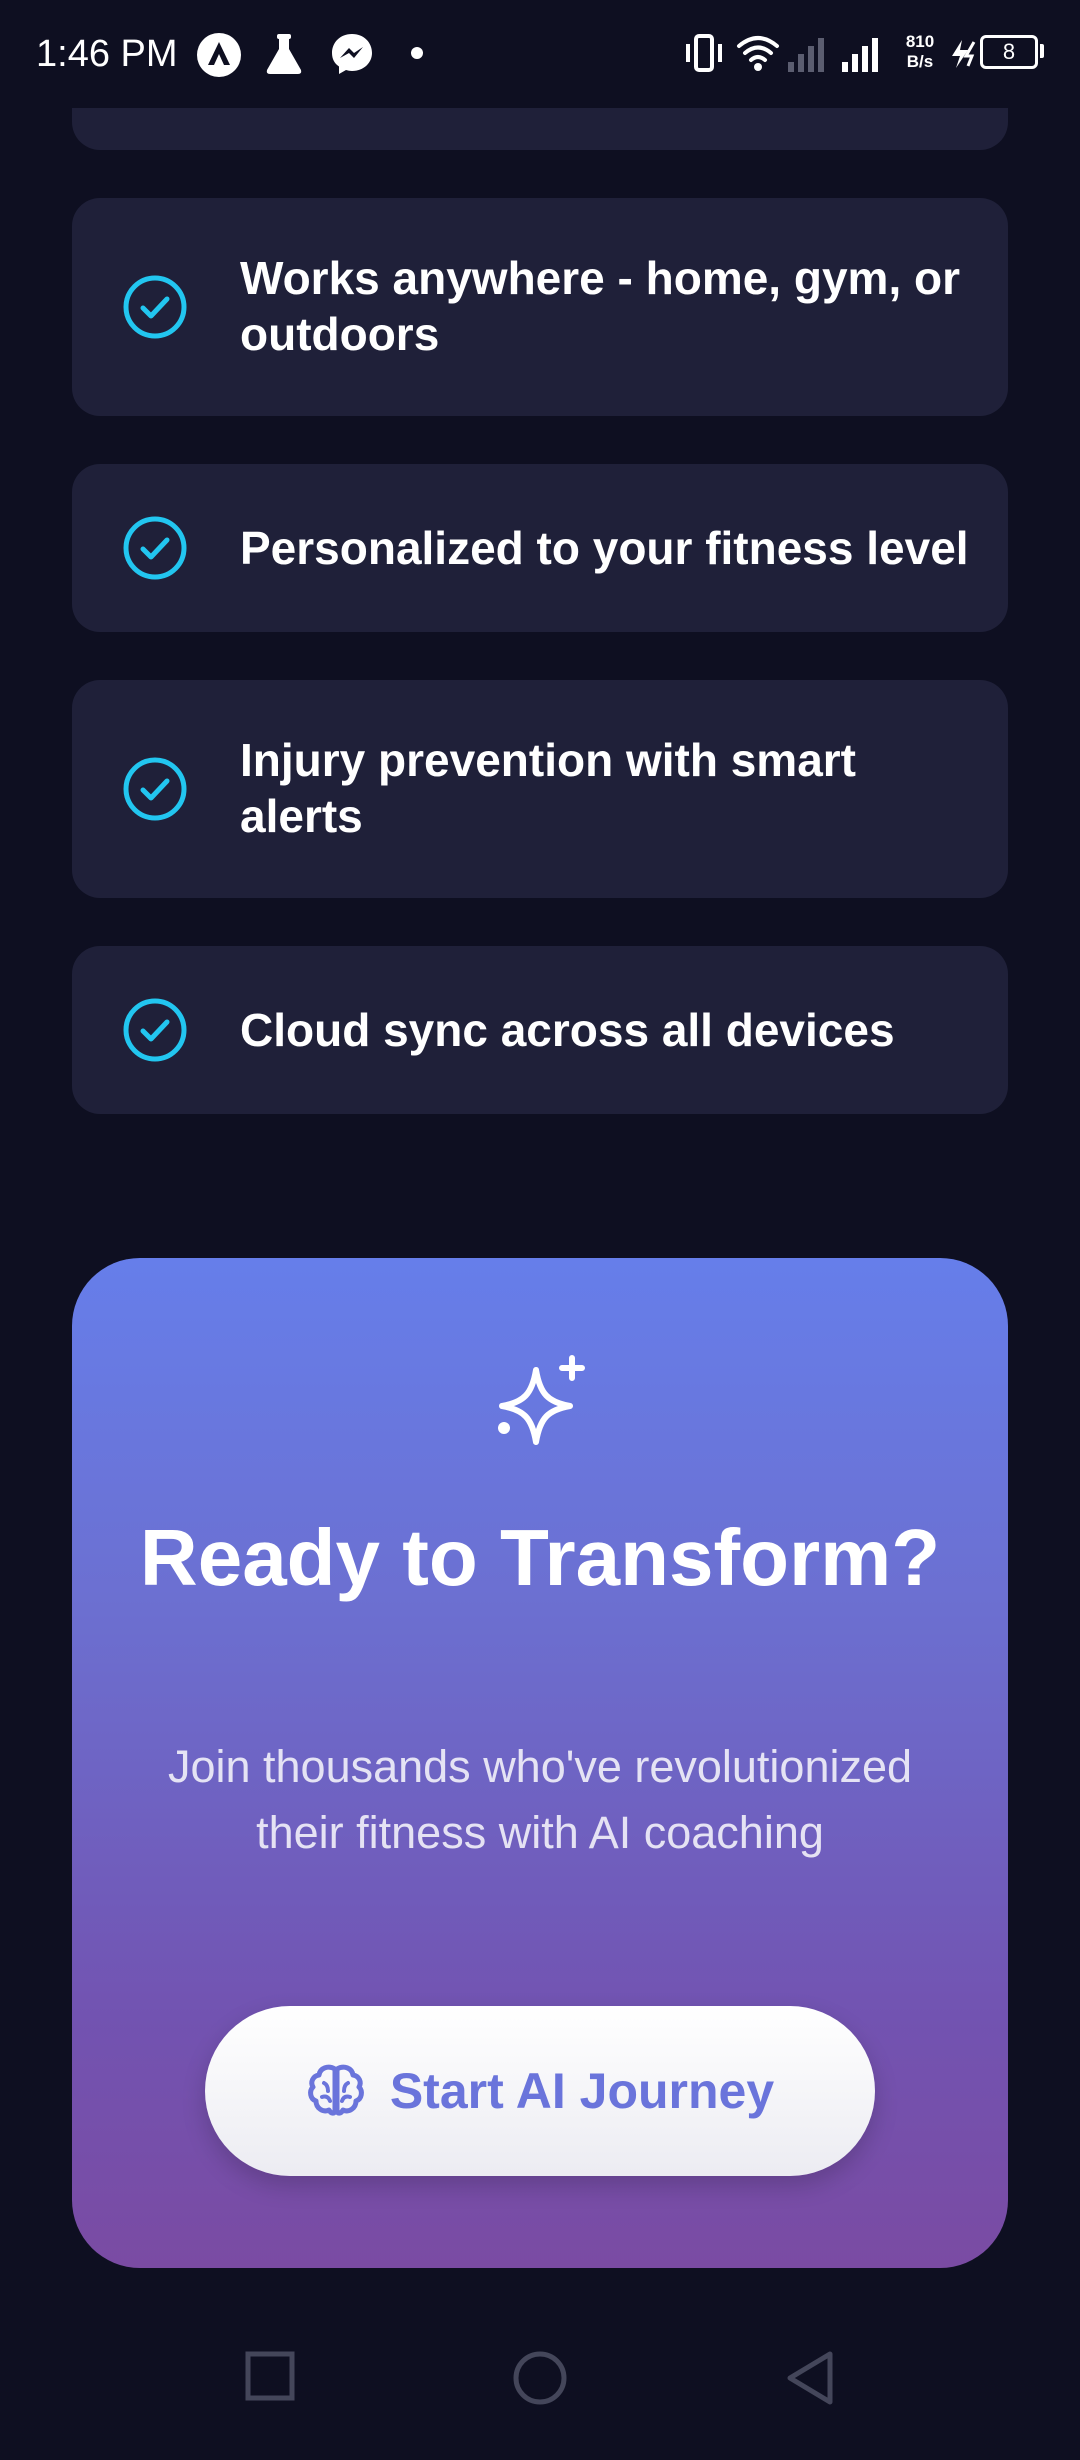 The image size is (1080, 2460). I want to click on recents-square-icon, so click(270, 2376).